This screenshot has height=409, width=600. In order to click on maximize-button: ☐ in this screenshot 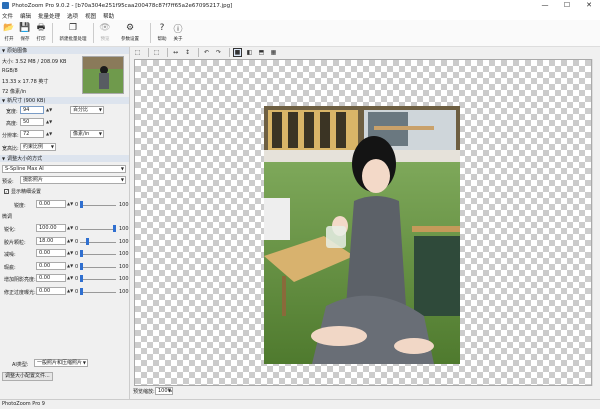, I will do `click(567, 5)`.